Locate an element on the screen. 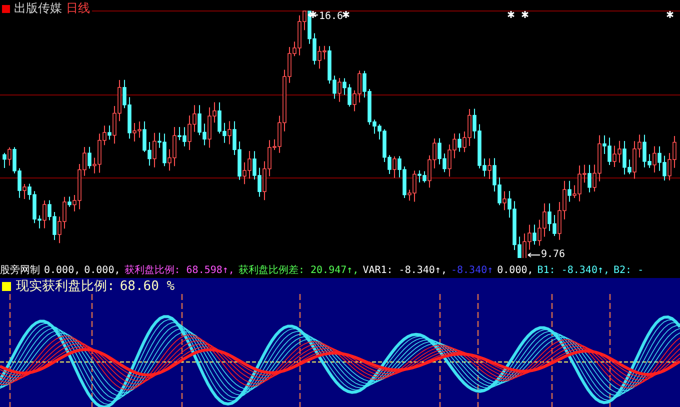 The width and height of the screenshot is (680, 407). indicator-value: 股旁网制 is located at coordinates (20, 270).